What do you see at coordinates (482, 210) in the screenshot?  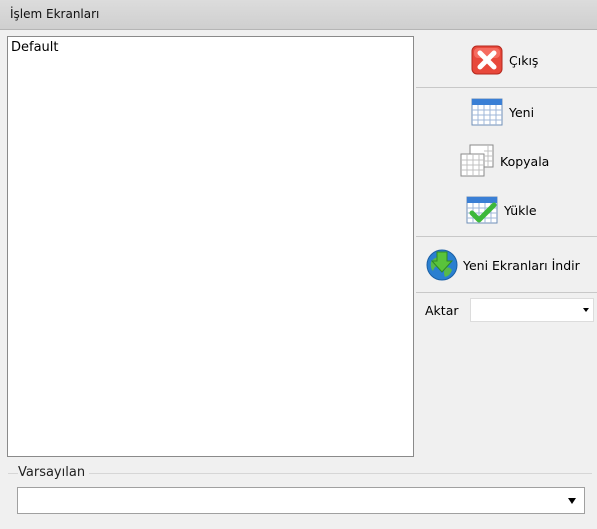 I see `calendar-check-icon` at bounding box center [482, 210].